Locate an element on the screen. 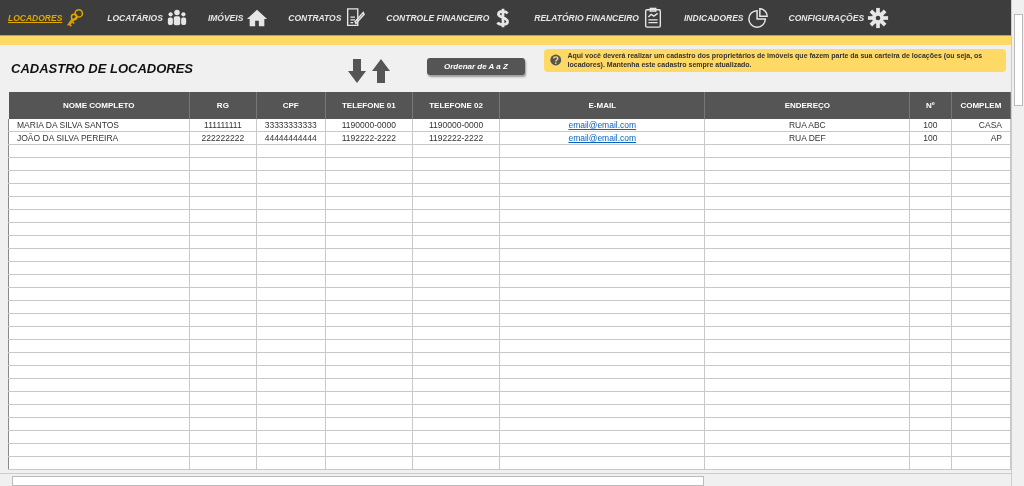 The image size is (1024, 486). column-header: COMPLEM is located at coordinates (981, 105).